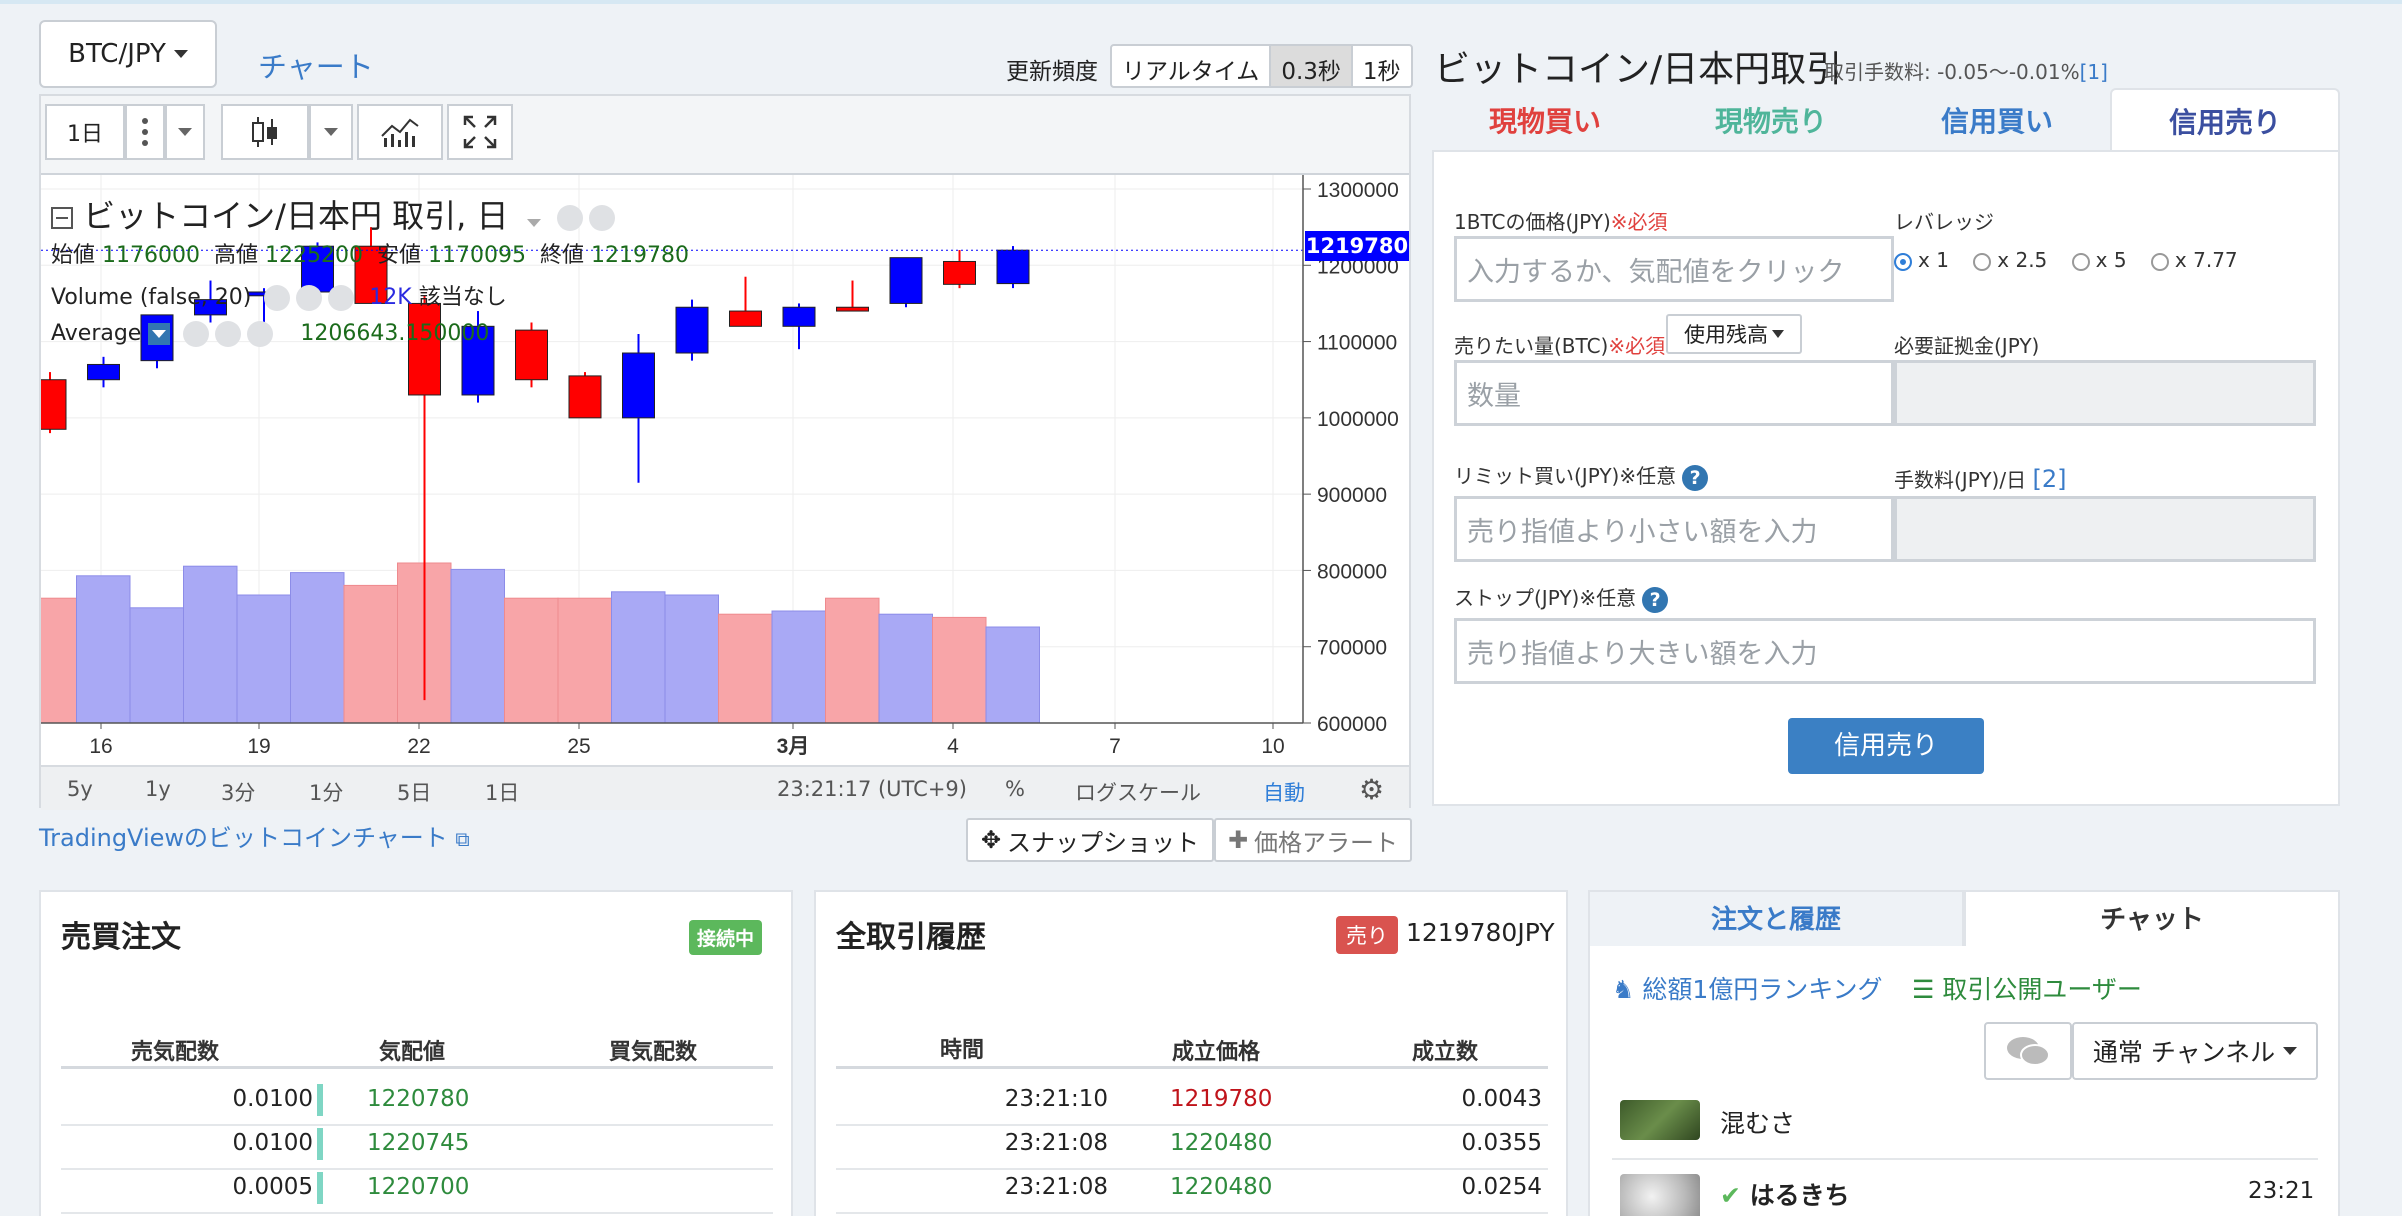 This screenshot has width=2402, height=1216. What do you see at coordinates (1015, 789) in the screenshot?
I see `percent-toggle: %` at bounding box center [1015, 789].